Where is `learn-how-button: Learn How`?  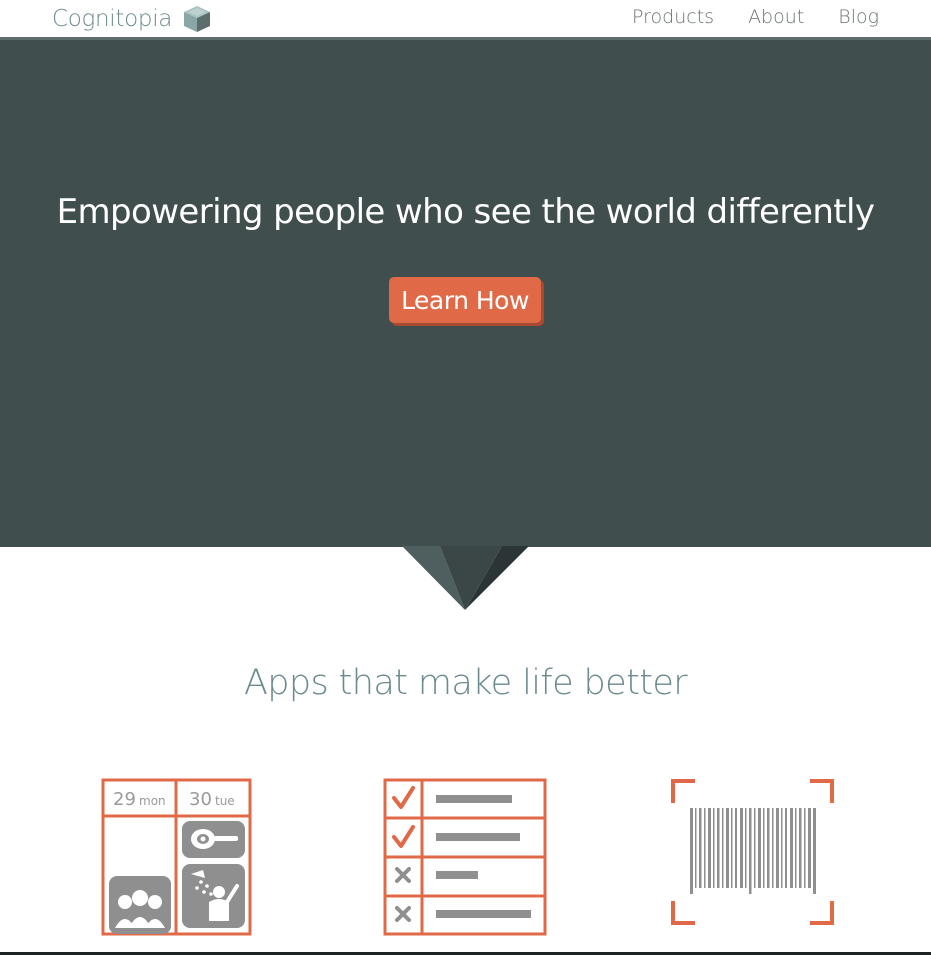 learn-how-button: Learn How is located at coordinates (465, 300).